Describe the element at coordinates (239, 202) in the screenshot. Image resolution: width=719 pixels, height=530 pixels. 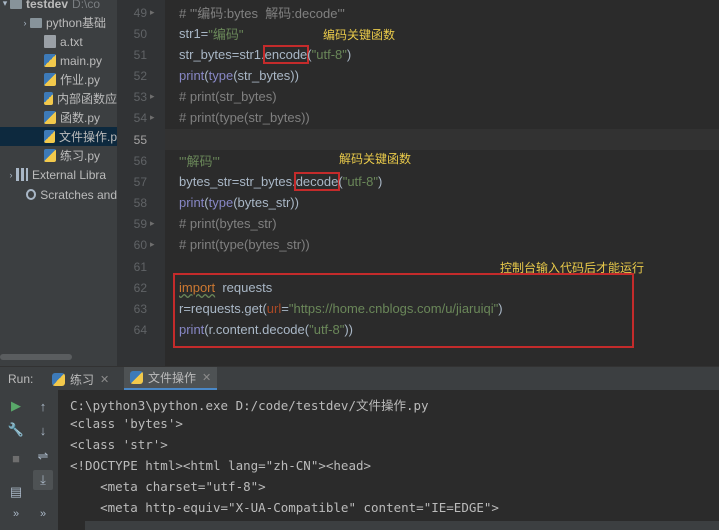
I see `code-line: print(type (bytes_str))` at that location.